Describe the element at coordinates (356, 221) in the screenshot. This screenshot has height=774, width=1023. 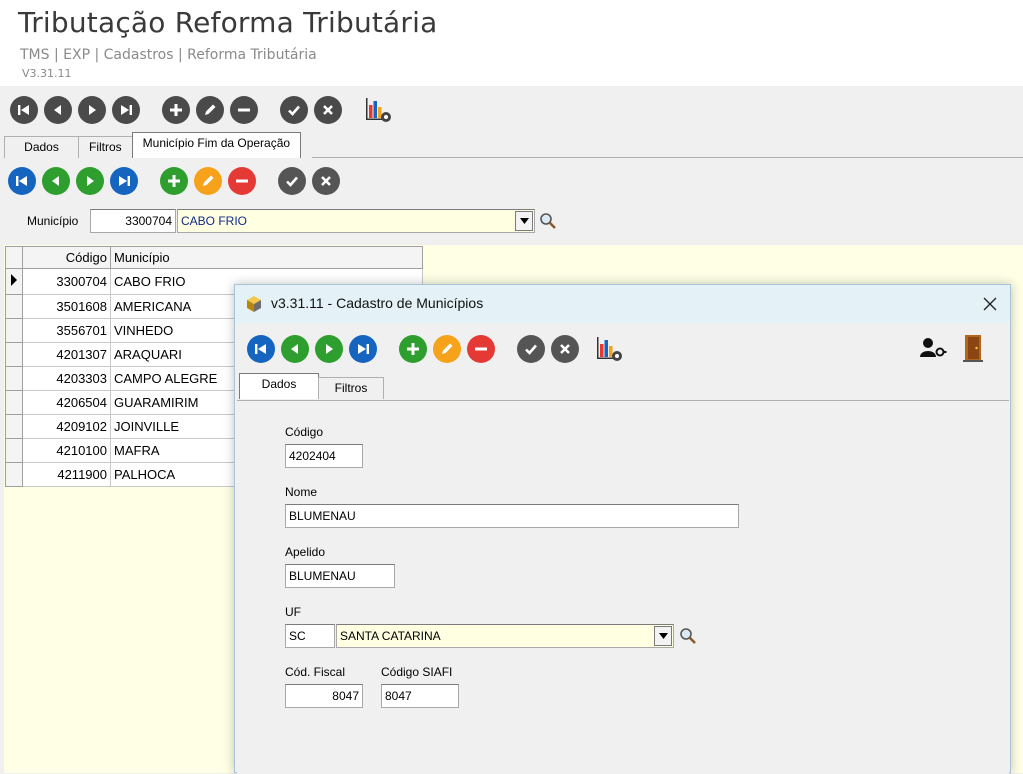
I see `municipio-name-combo: CABO FRIO` at that location.